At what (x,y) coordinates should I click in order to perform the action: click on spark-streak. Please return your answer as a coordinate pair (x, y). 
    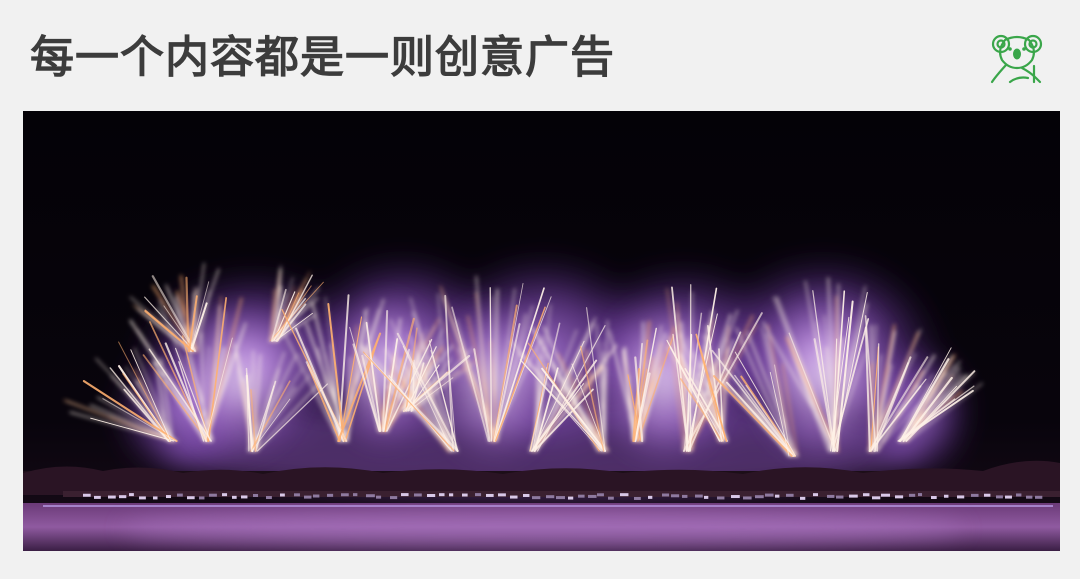
    Looking at the image, I should click on (836, 373).